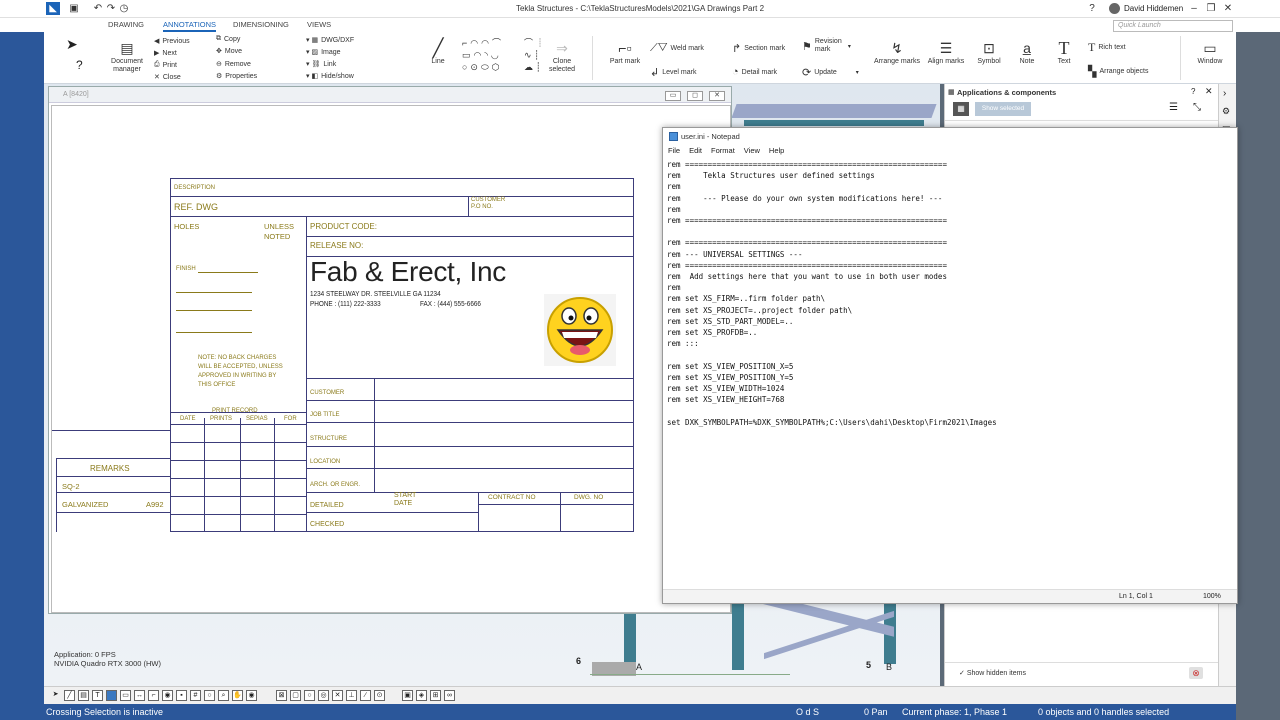 The image size is (1280, 720). What do you see at coordinates (83, 695) in the screenshot?
I see `select-part-icon: ▤` at bounding box center [83, 695].